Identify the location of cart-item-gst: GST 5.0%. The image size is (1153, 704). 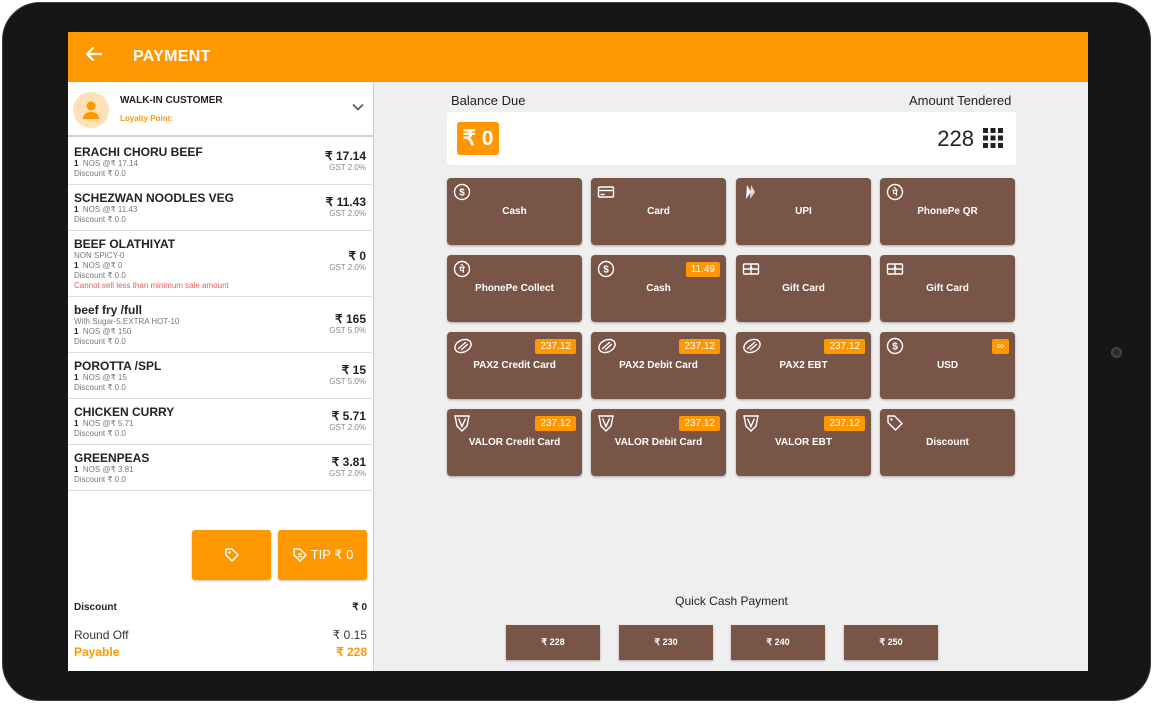
(347, 330).